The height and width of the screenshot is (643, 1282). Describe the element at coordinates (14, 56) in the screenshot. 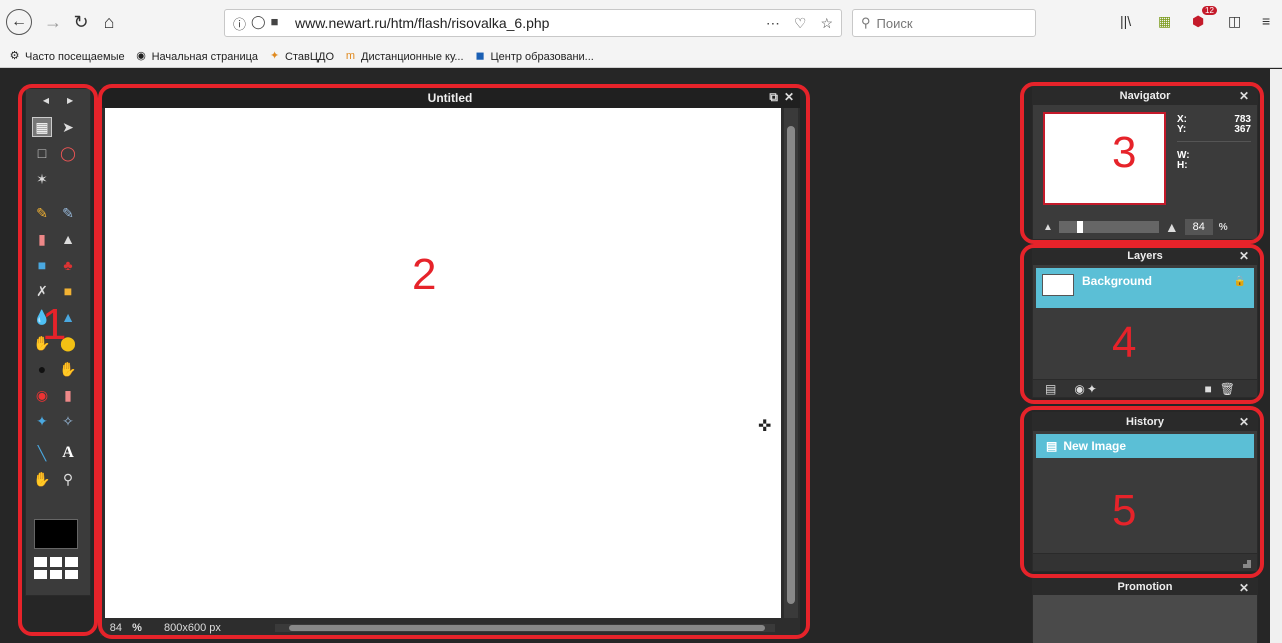

I see `gear-icon: ⚙` at that location.